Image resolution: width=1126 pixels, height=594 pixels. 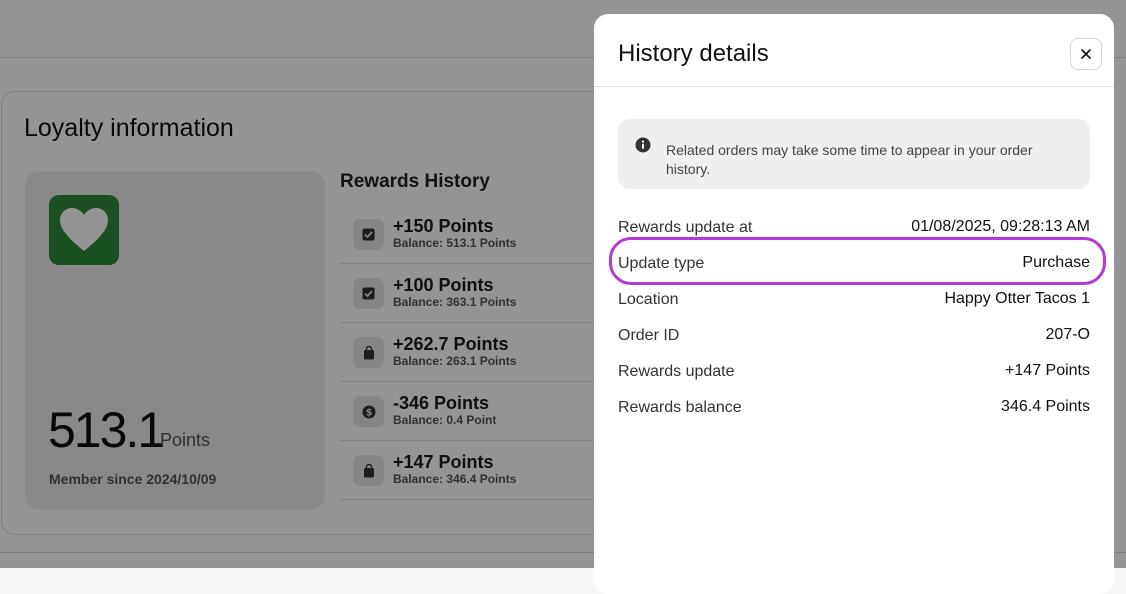 I want to click on detail-label: Order ID, so click(x=649, y=335).